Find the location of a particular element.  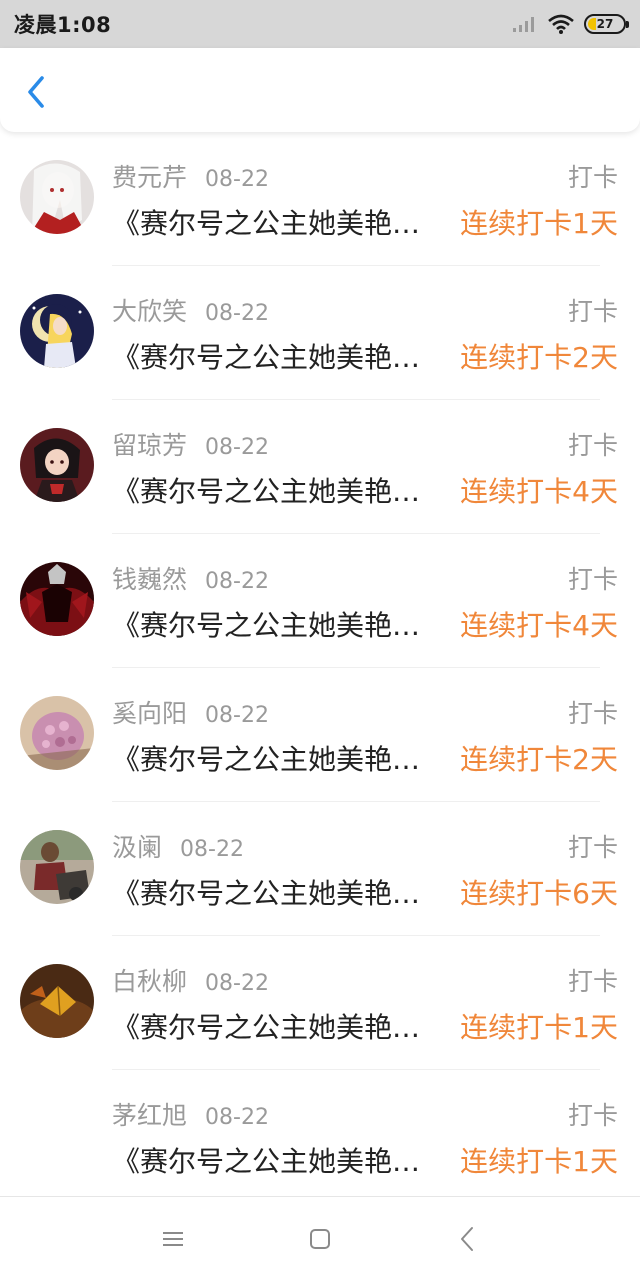

battery-icon: 27 is located at coordinates (606, 24).